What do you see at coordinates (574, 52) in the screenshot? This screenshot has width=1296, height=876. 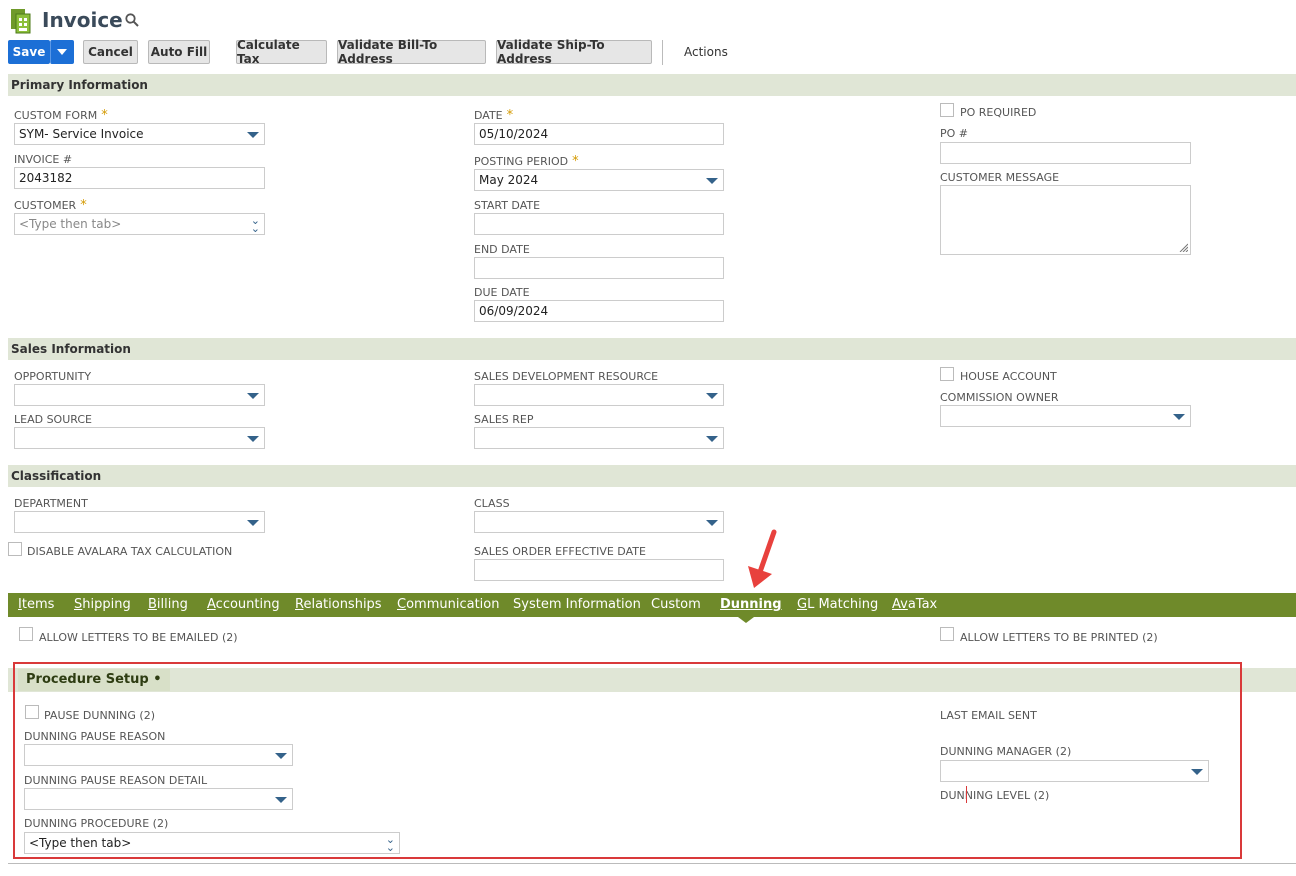 I see `validate-ship-to-button: Validate Ship-To Address` at bounding box center [574, 52].